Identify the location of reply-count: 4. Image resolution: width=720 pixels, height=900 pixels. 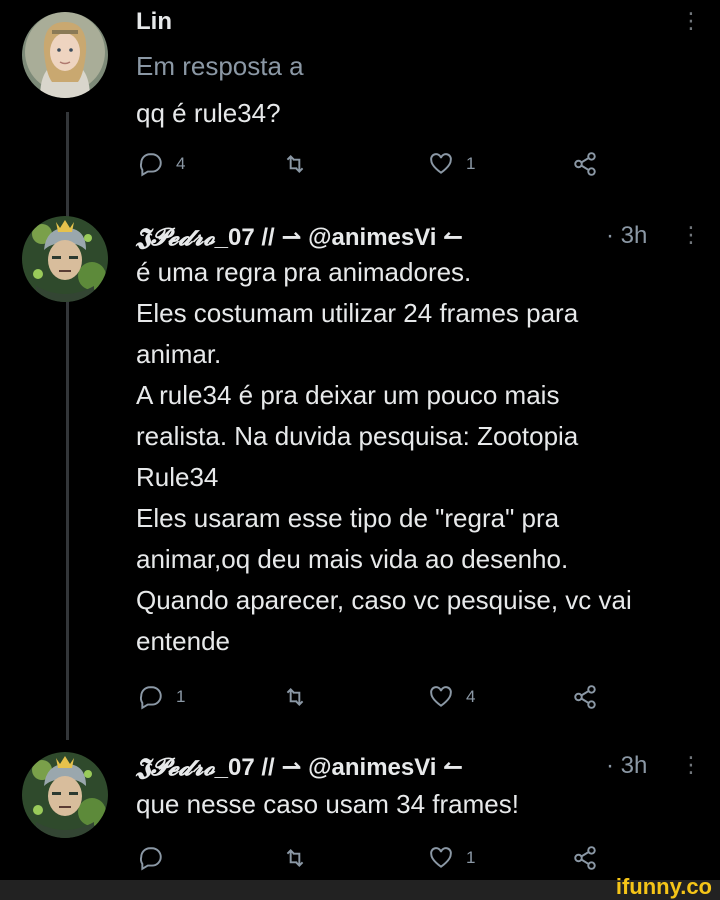
(181, 163).